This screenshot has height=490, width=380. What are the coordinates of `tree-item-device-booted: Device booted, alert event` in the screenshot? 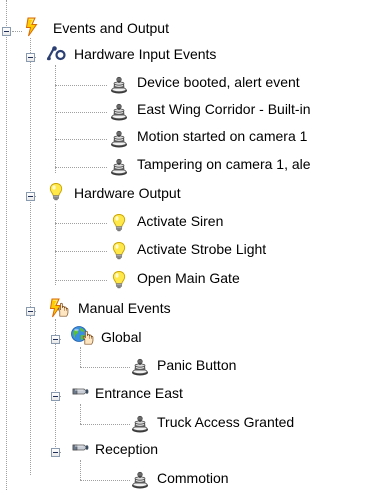 It's located at (257, 82).